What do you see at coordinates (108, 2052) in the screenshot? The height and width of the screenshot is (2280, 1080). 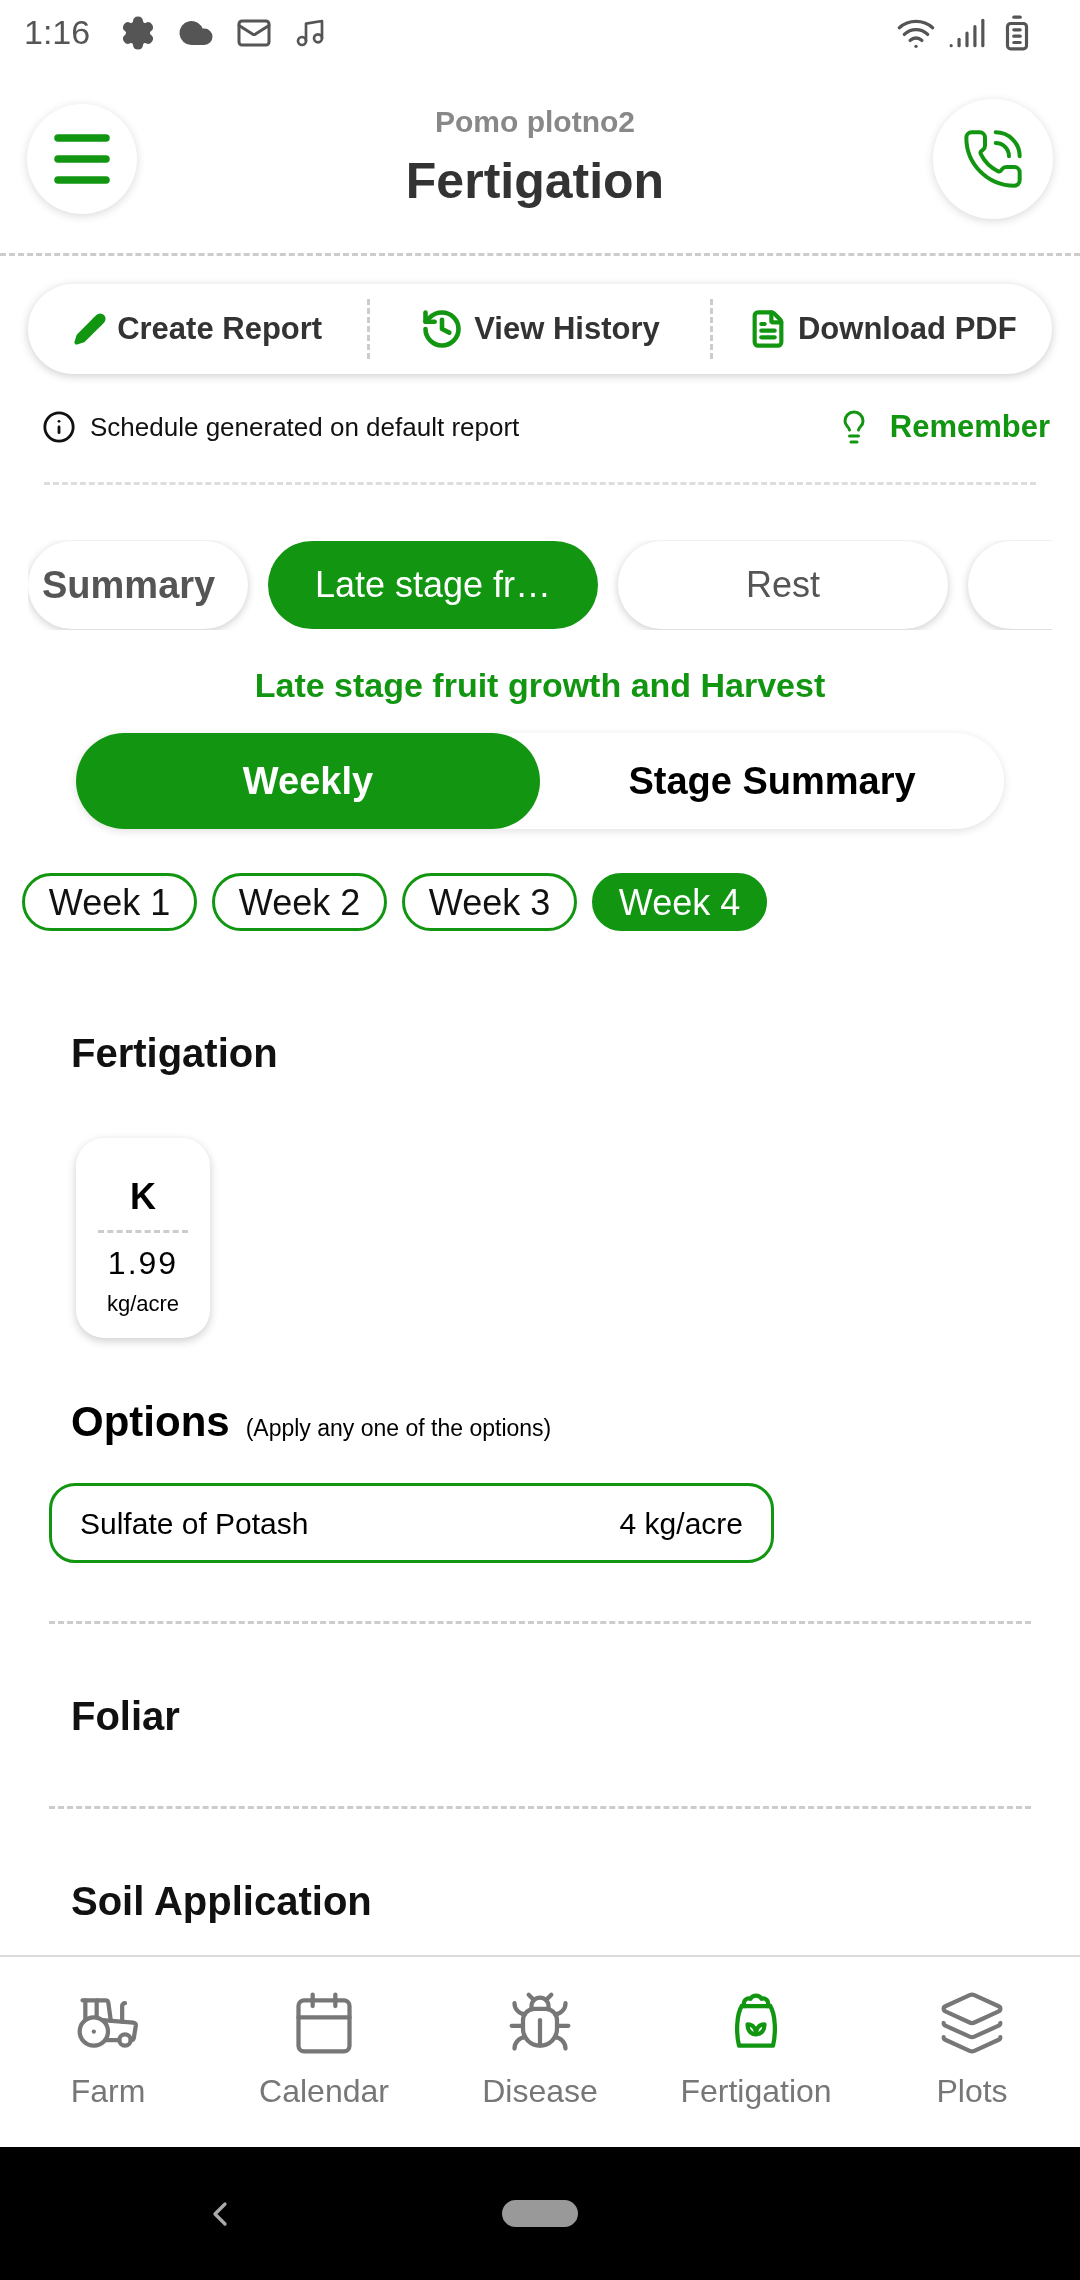 I see `nav-tab: Farm` at bounding box center [108, 2052].